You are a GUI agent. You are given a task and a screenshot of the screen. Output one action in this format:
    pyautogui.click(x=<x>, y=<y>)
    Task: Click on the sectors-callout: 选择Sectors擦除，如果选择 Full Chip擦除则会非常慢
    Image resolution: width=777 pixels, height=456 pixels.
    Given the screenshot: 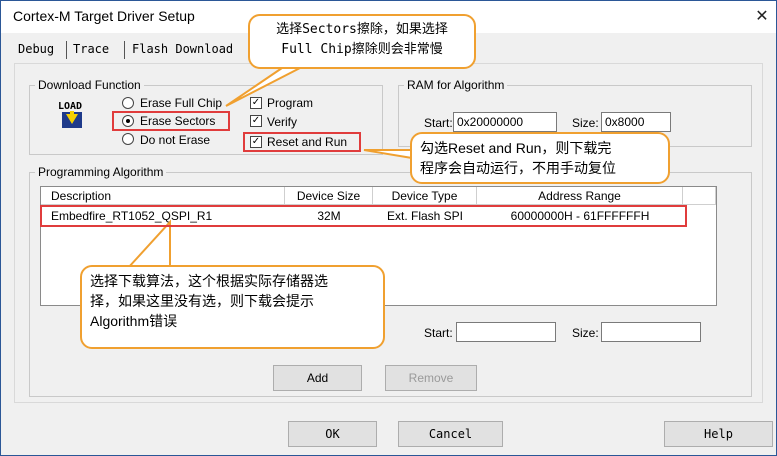 What is the action you would take?
    pyautogui.click(x=362, y=41)
    